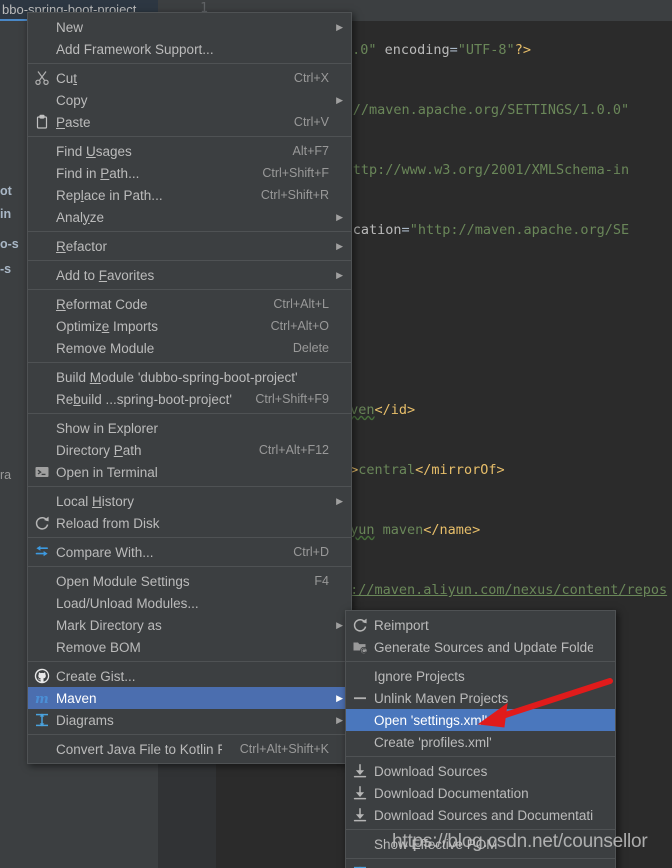  What do you see at coordinates (102, 304) in the screenshot?
I see `menu-item-label: Reformat Code` at bounding box center [102, 304].